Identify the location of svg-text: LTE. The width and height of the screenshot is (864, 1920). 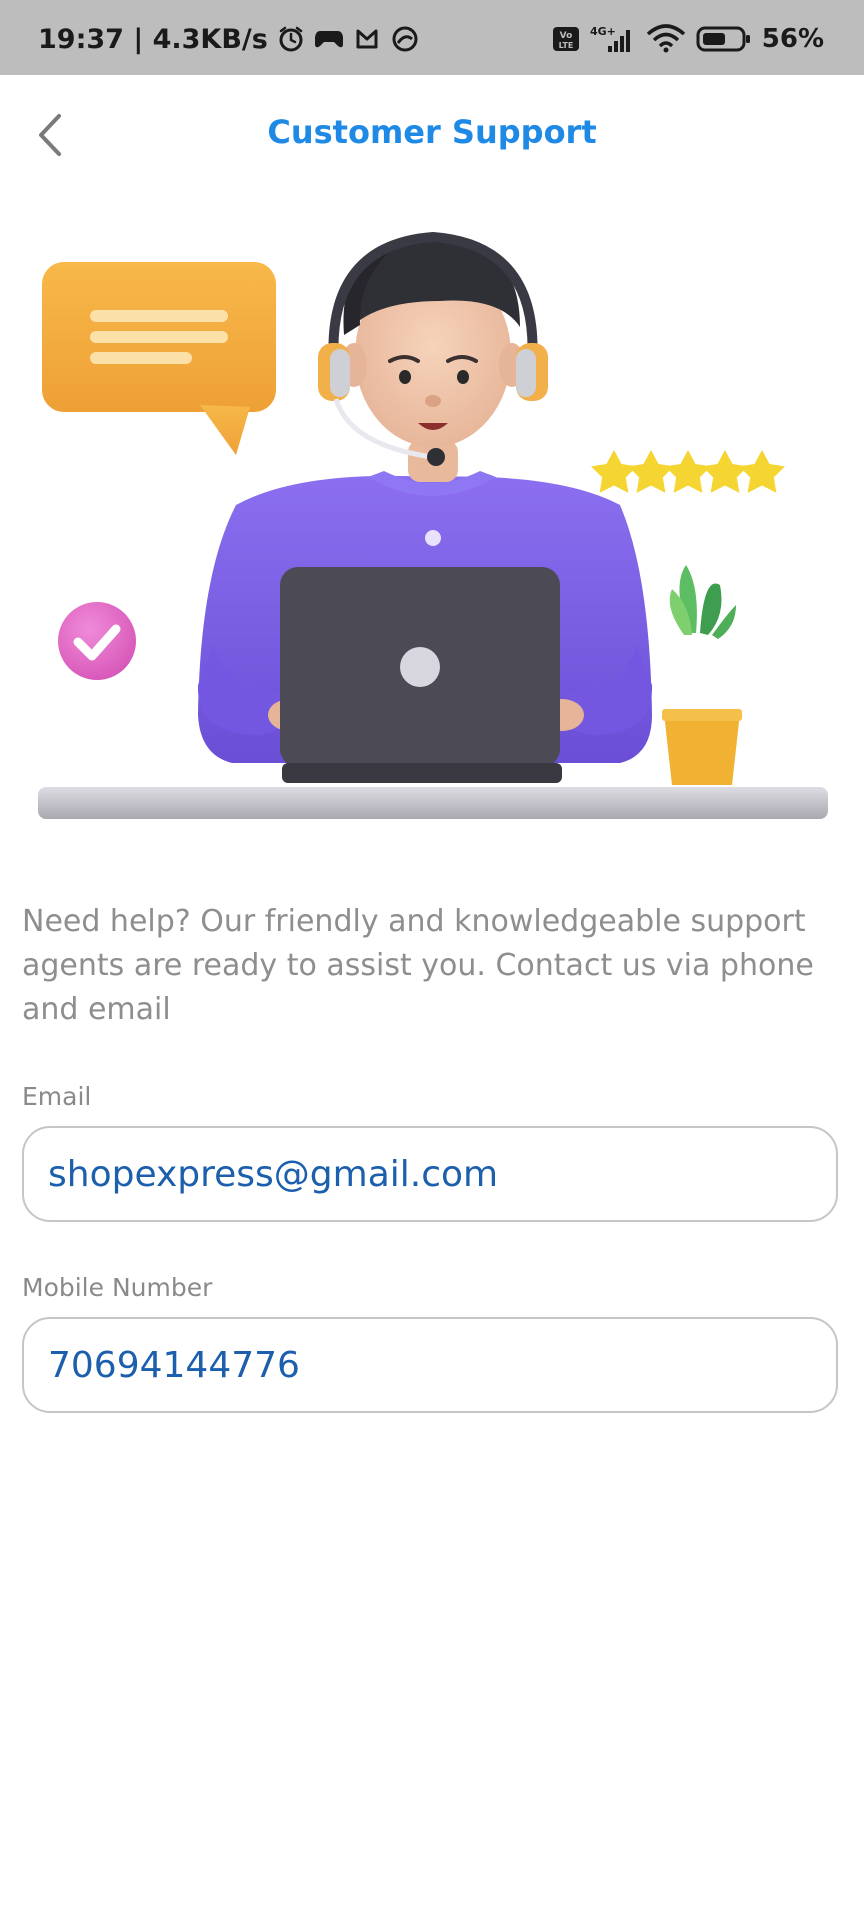
(565, 45).